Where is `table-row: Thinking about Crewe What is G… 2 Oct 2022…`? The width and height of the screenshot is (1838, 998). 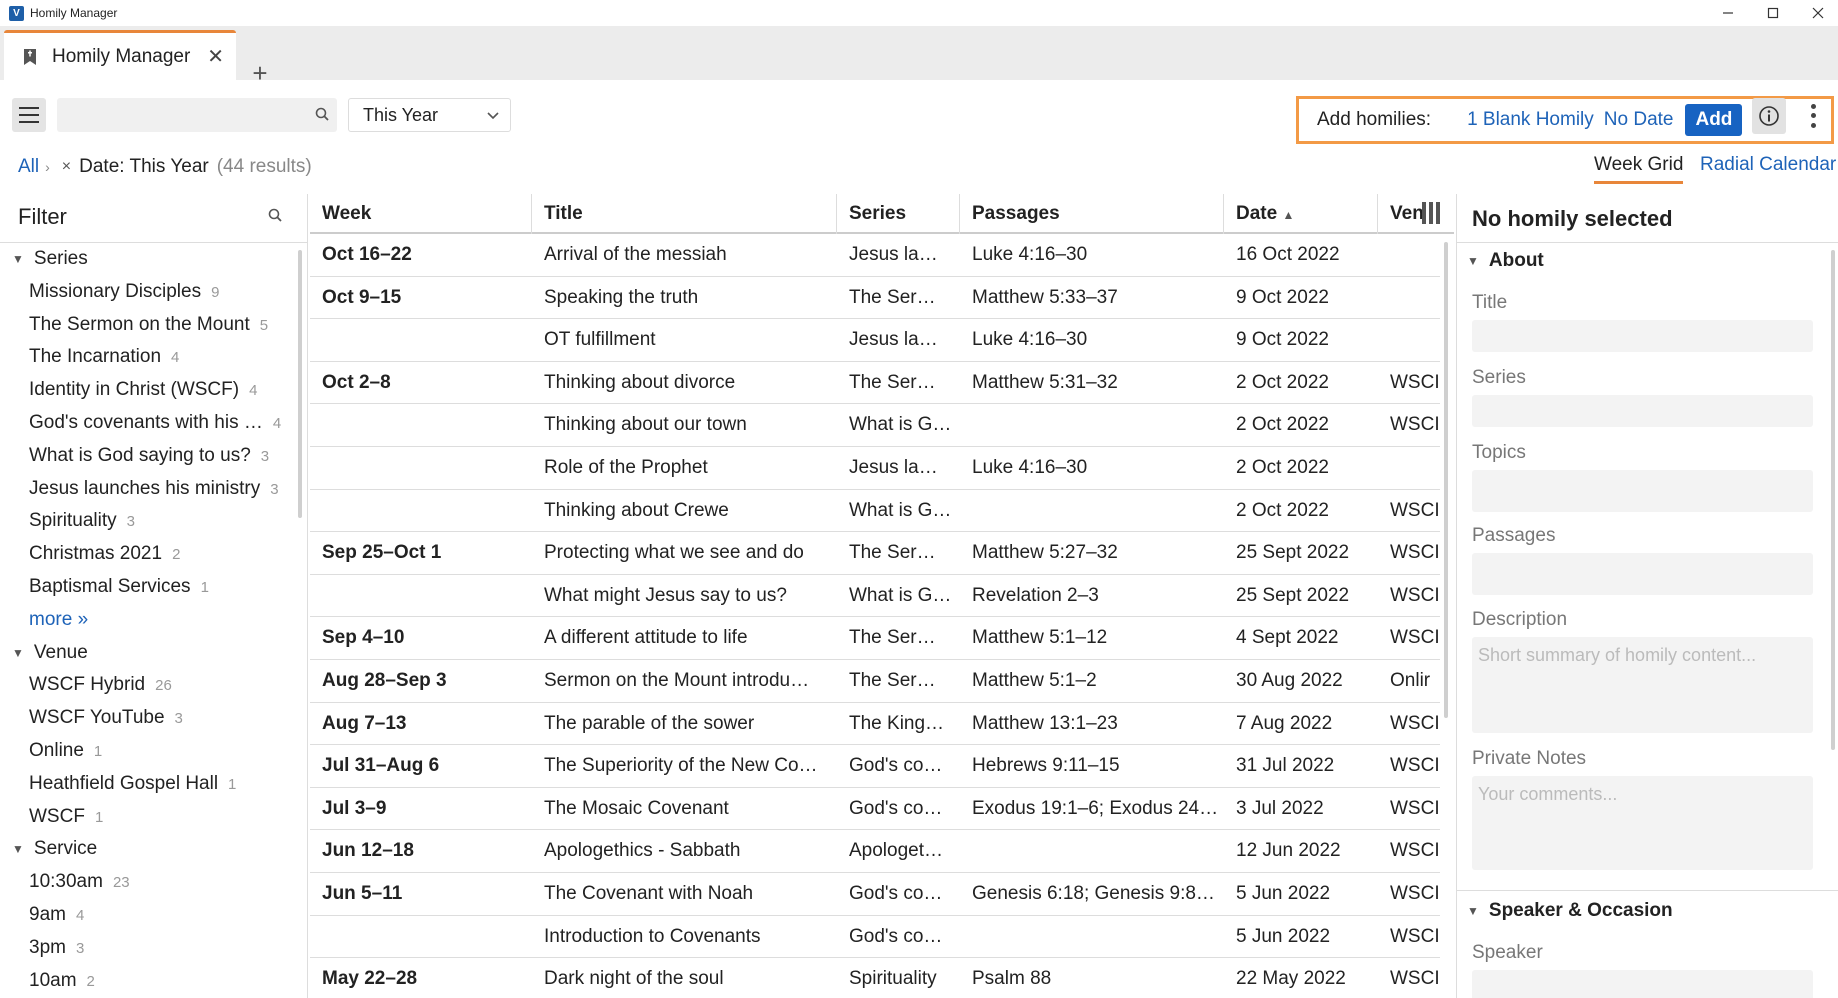
table-row: Thinking about Crewe What is G… 2 Oct 2022… is located at coordinates (875, 511).